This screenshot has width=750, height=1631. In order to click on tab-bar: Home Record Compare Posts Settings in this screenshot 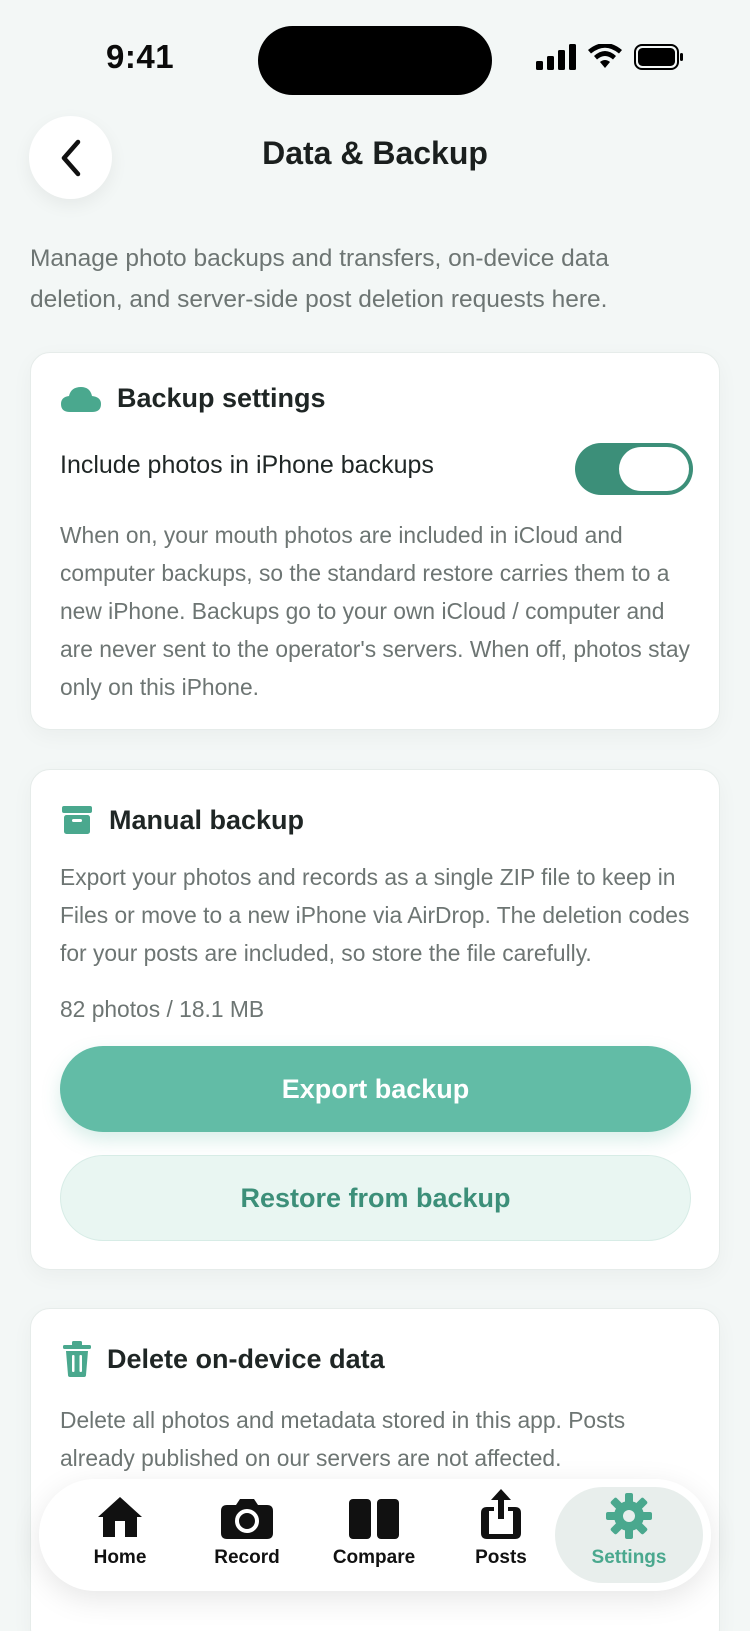, I will do `click(375, 1535)`.